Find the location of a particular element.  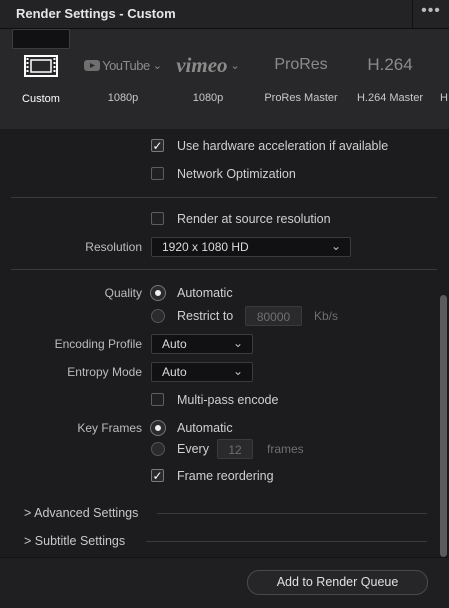

vimeo-logo: vimeo ⌄ is located at coordinates (208, 64).